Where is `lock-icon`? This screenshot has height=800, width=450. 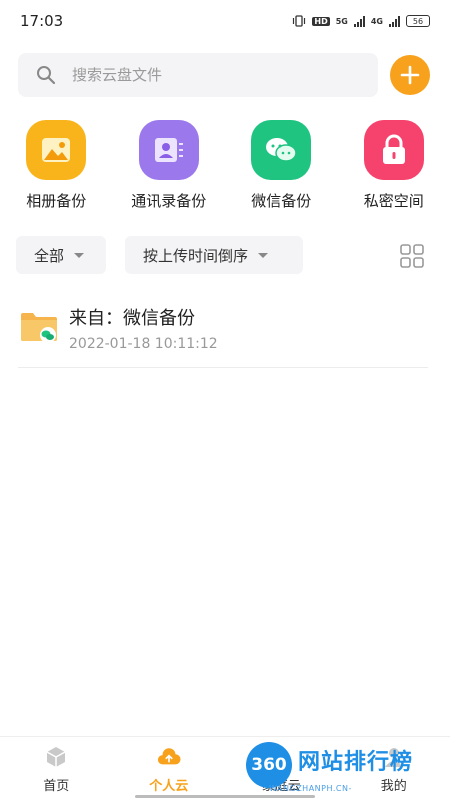 lock-icon is located at coordinates (393, 150).